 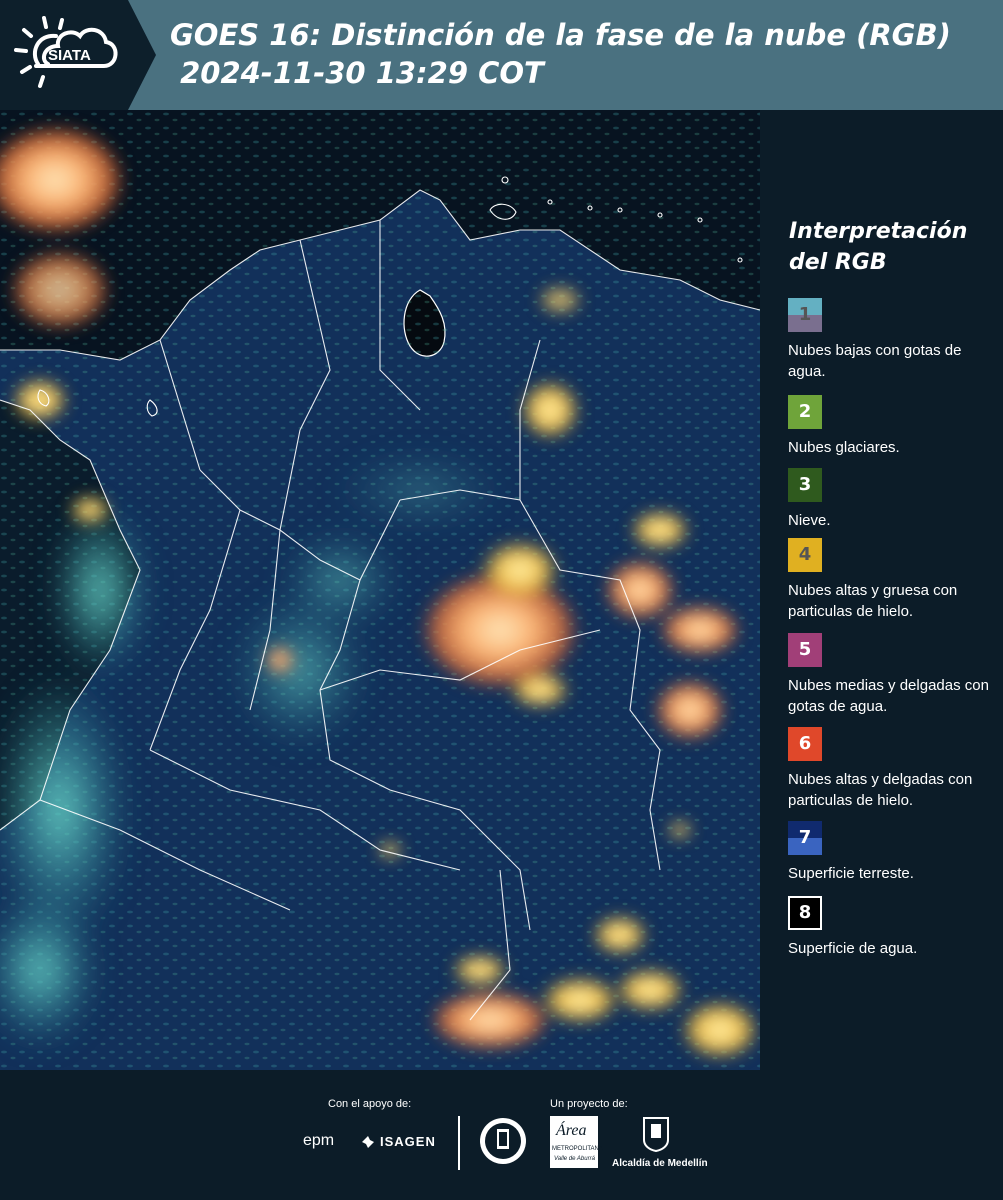 I want to click on legend-item-1: 1 Nubes bajas con gotas de agua., so click(x=894, y=340).